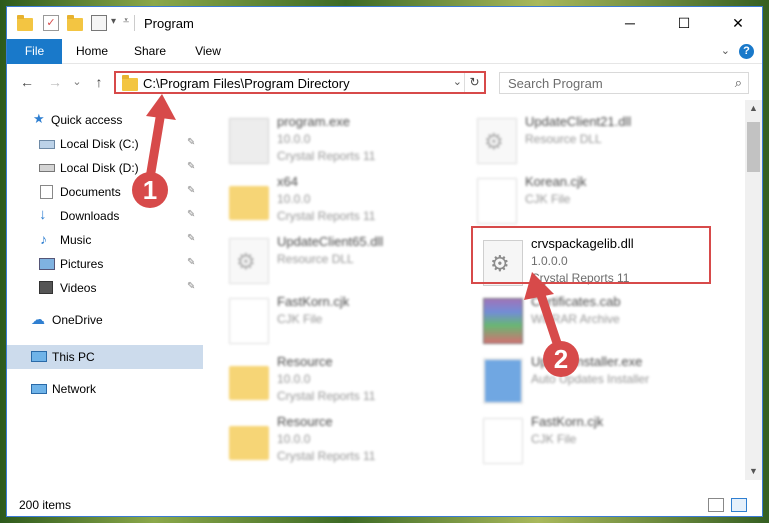 Image resolution: width=769 pixels, height=523 pixels. Describe the element at coordinates (349, 262) in the screenshot. I see `file-item: UpdateClient65.dll Resource DLL` at that location.